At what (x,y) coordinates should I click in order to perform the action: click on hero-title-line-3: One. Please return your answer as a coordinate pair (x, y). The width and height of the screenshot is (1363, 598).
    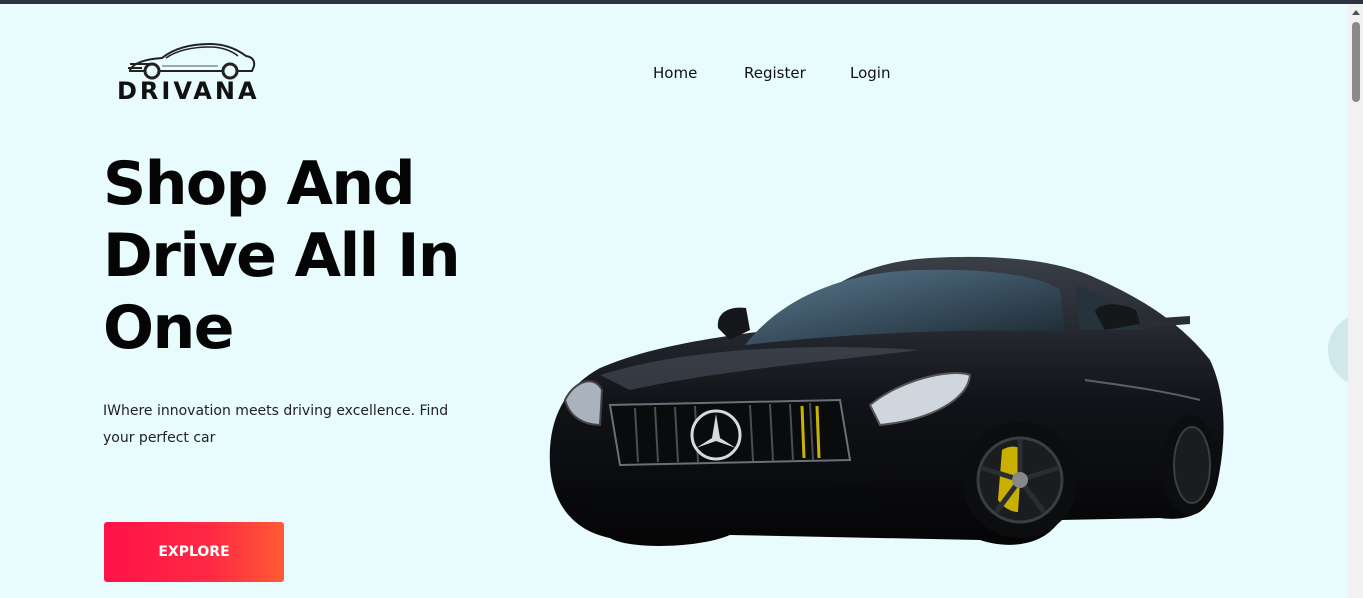
    Looking at the image, I should click on (168, 328).